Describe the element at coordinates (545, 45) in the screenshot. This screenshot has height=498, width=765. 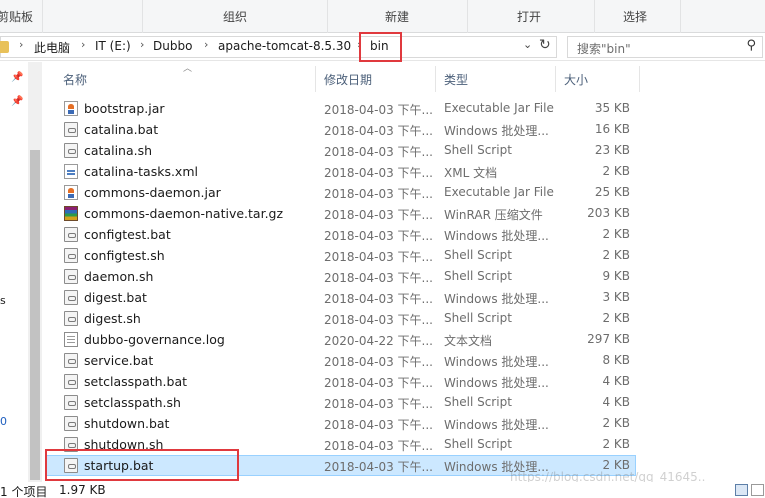
I see `refresh-icon: ↻` at that location.